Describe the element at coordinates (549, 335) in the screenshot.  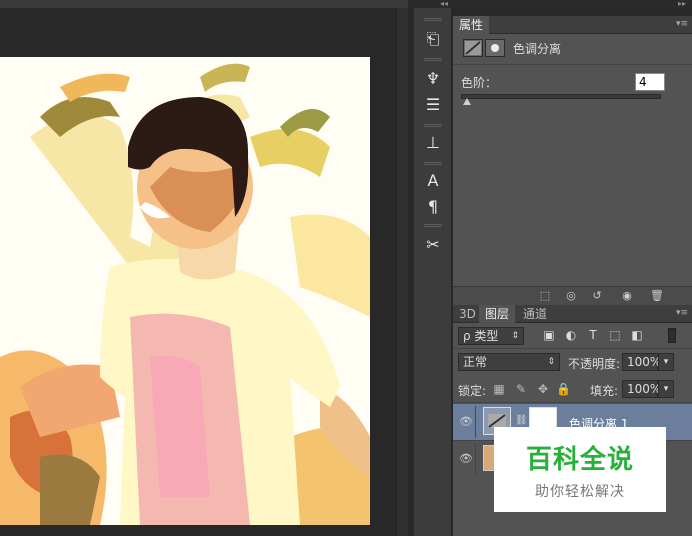
I see `pixel-filter-icon: ▣` at that location.